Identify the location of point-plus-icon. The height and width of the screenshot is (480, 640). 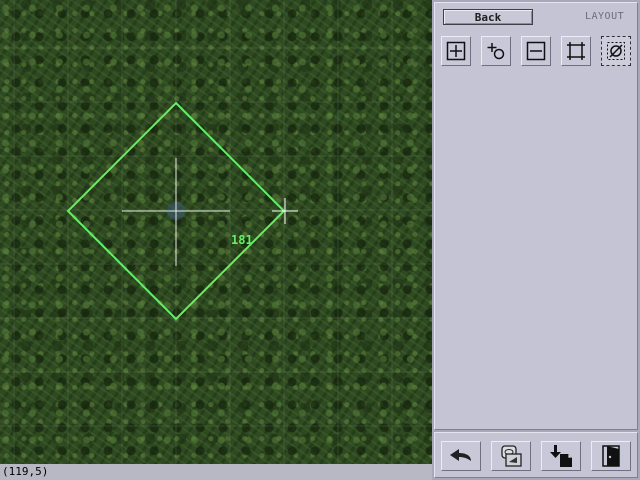
(496, 51).